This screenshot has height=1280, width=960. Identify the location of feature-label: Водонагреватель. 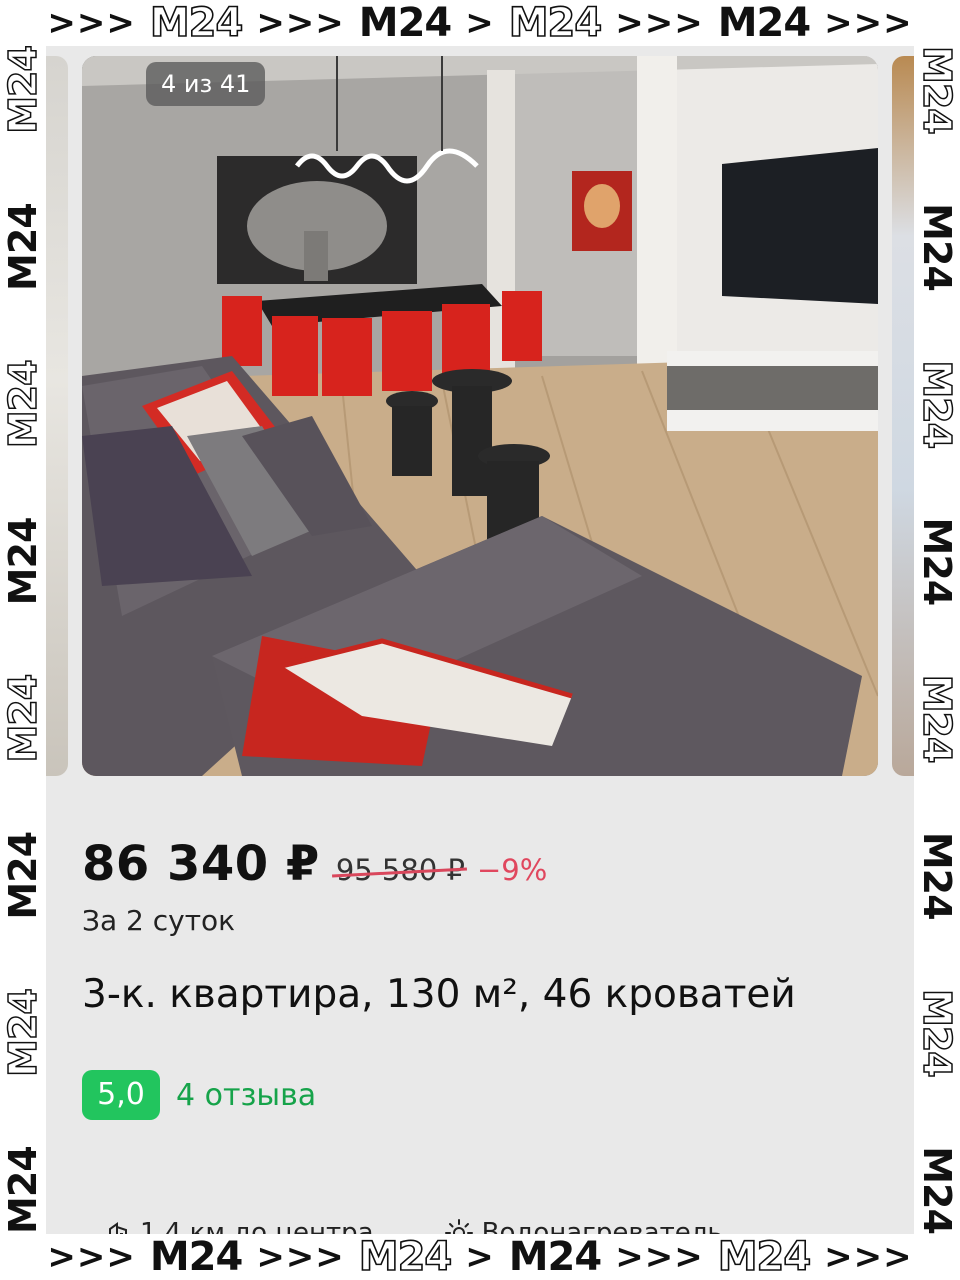
(602, 1226).